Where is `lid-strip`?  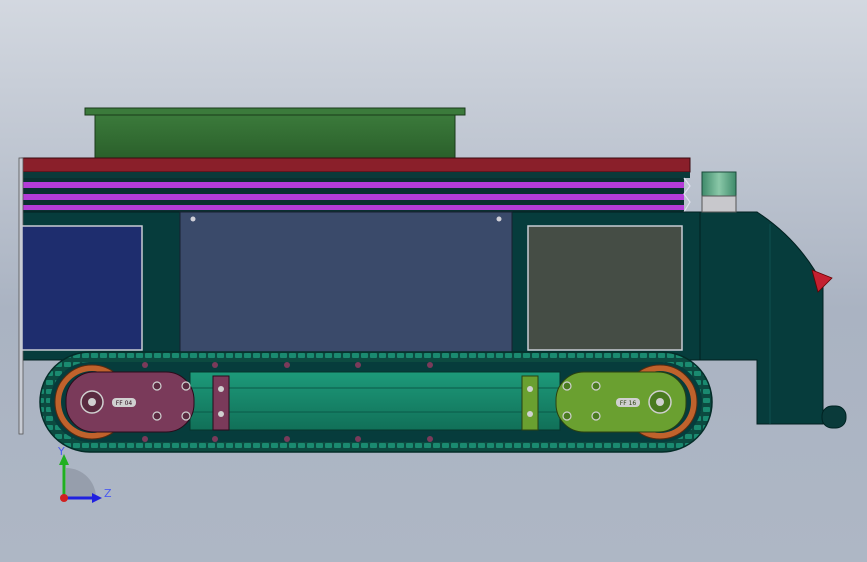
lid-strip is located at coordinates (356, 167).